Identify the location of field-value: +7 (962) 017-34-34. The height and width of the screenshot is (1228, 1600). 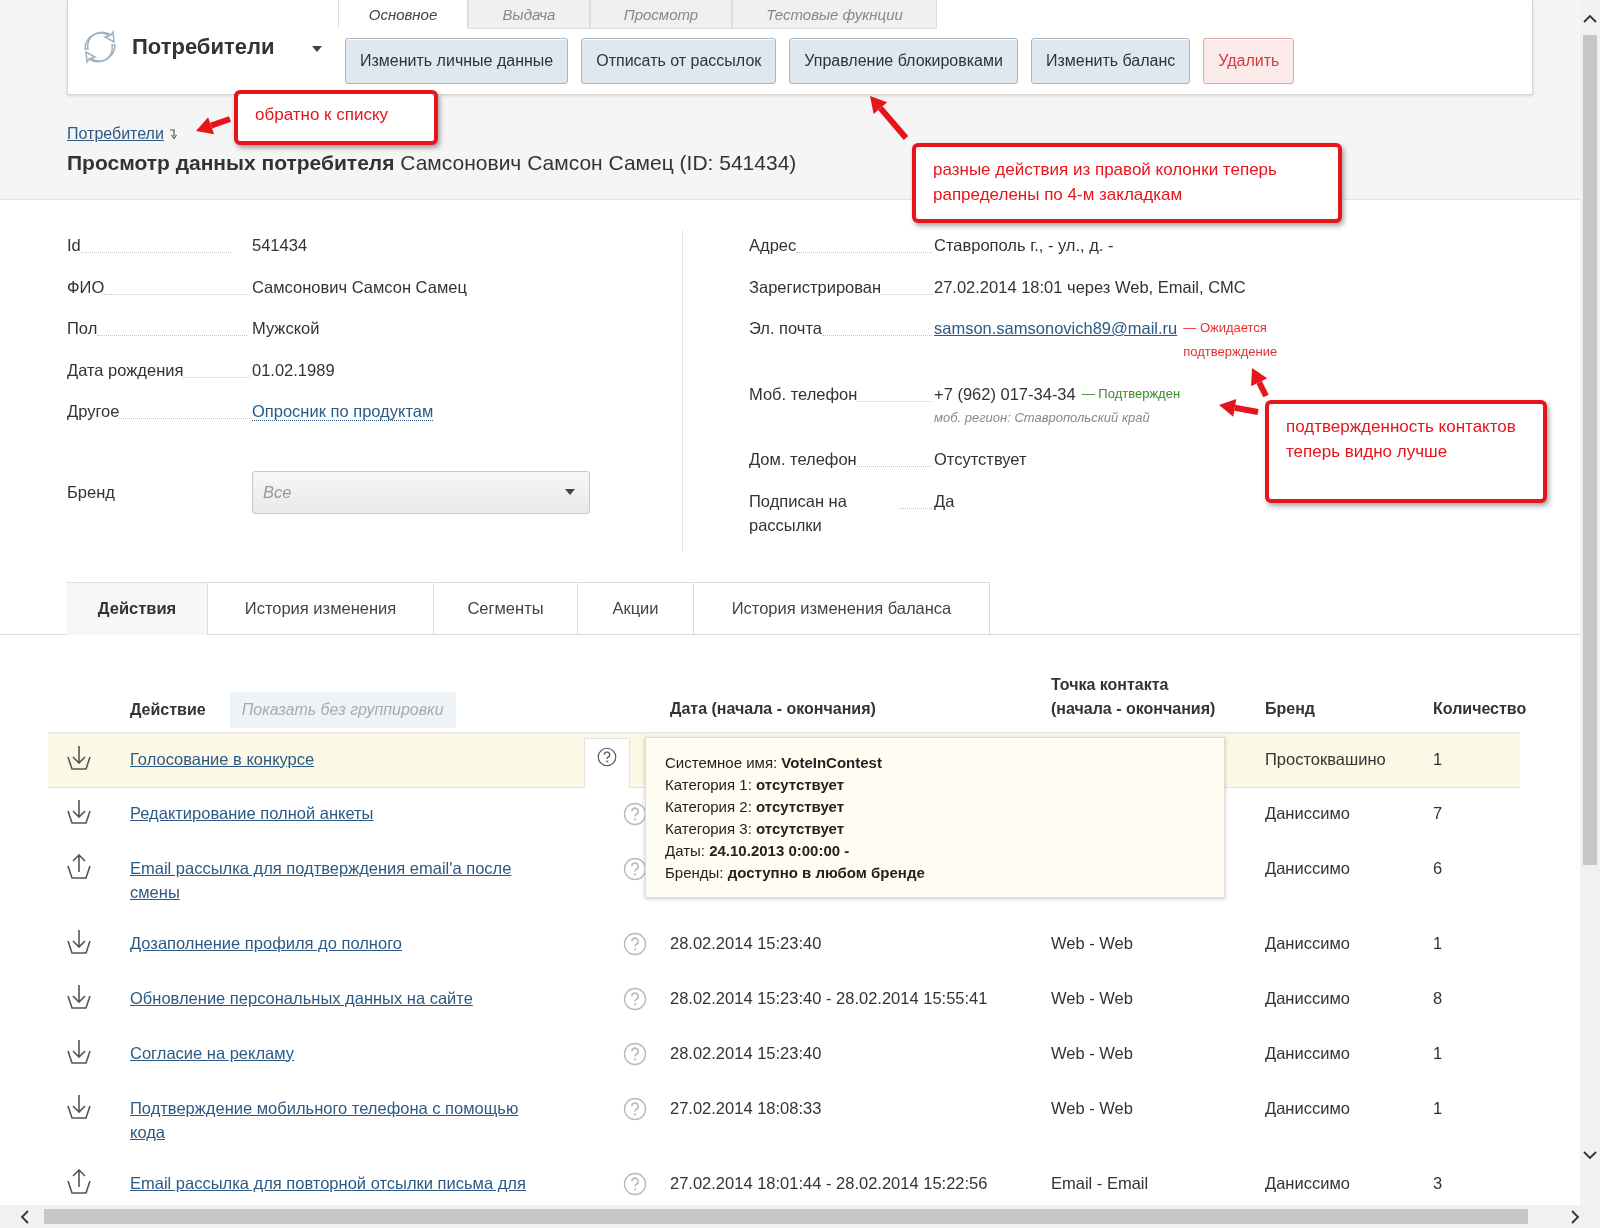
(1005, 393).